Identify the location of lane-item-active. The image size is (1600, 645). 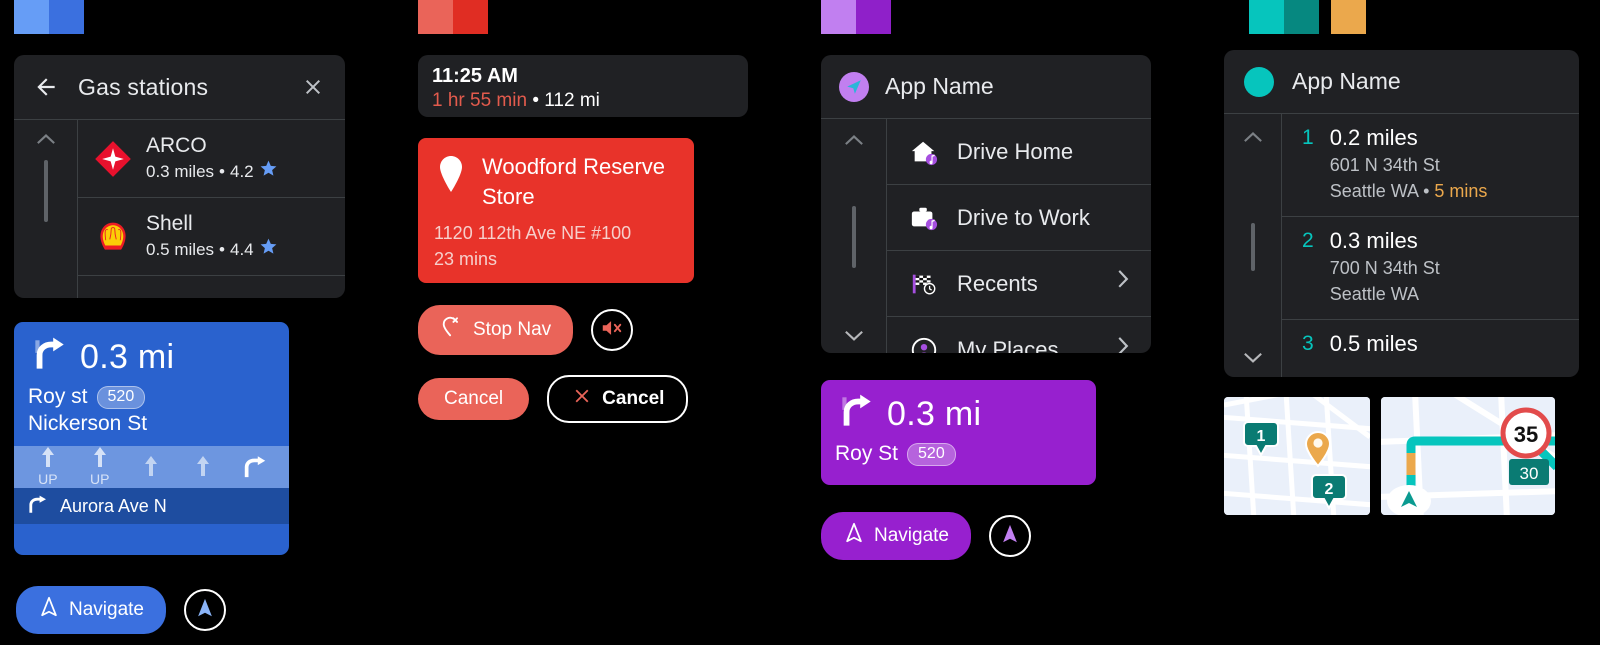
(255, 469).